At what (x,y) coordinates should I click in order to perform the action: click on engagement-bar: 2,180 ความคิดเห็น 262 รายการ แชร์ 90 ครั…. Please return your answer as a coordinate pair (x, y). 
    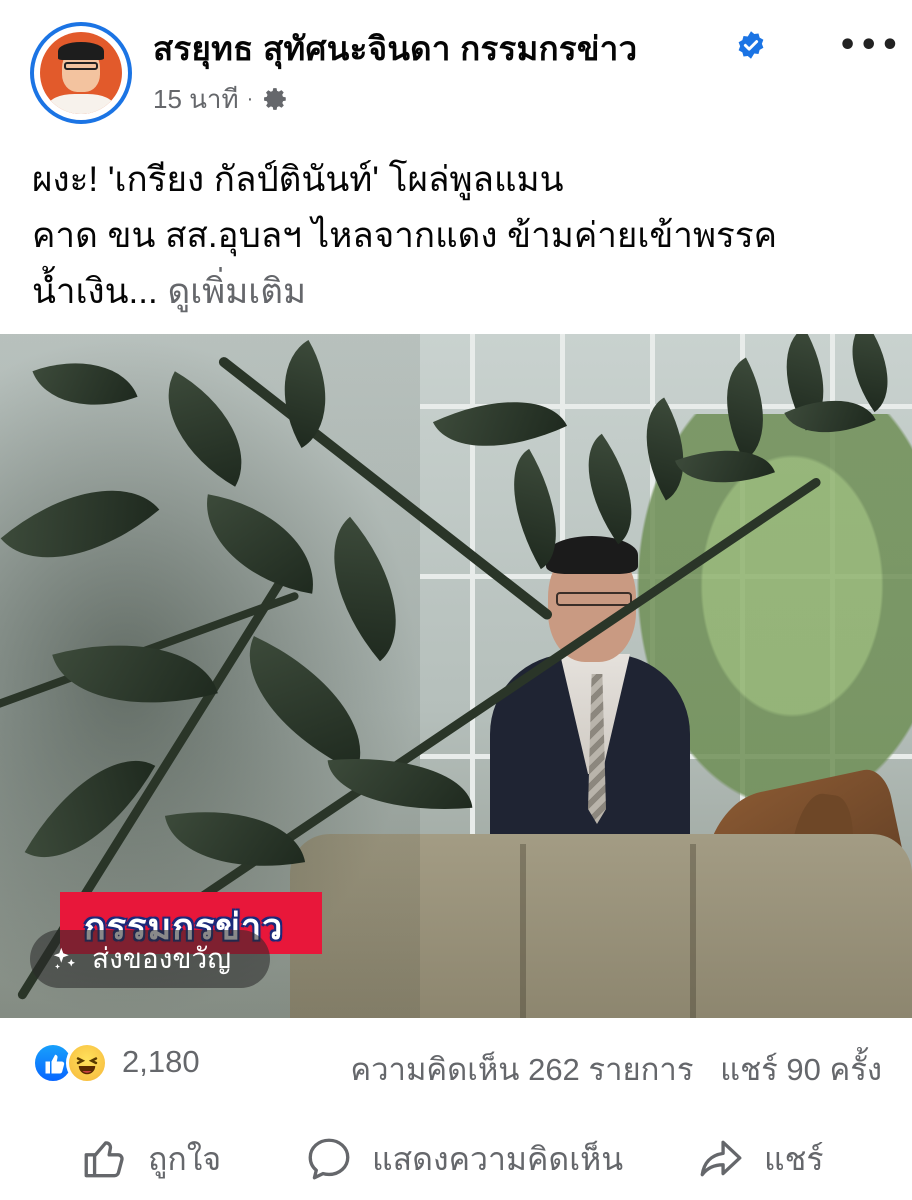
    Looking at the image, I should click on (456, 1063).